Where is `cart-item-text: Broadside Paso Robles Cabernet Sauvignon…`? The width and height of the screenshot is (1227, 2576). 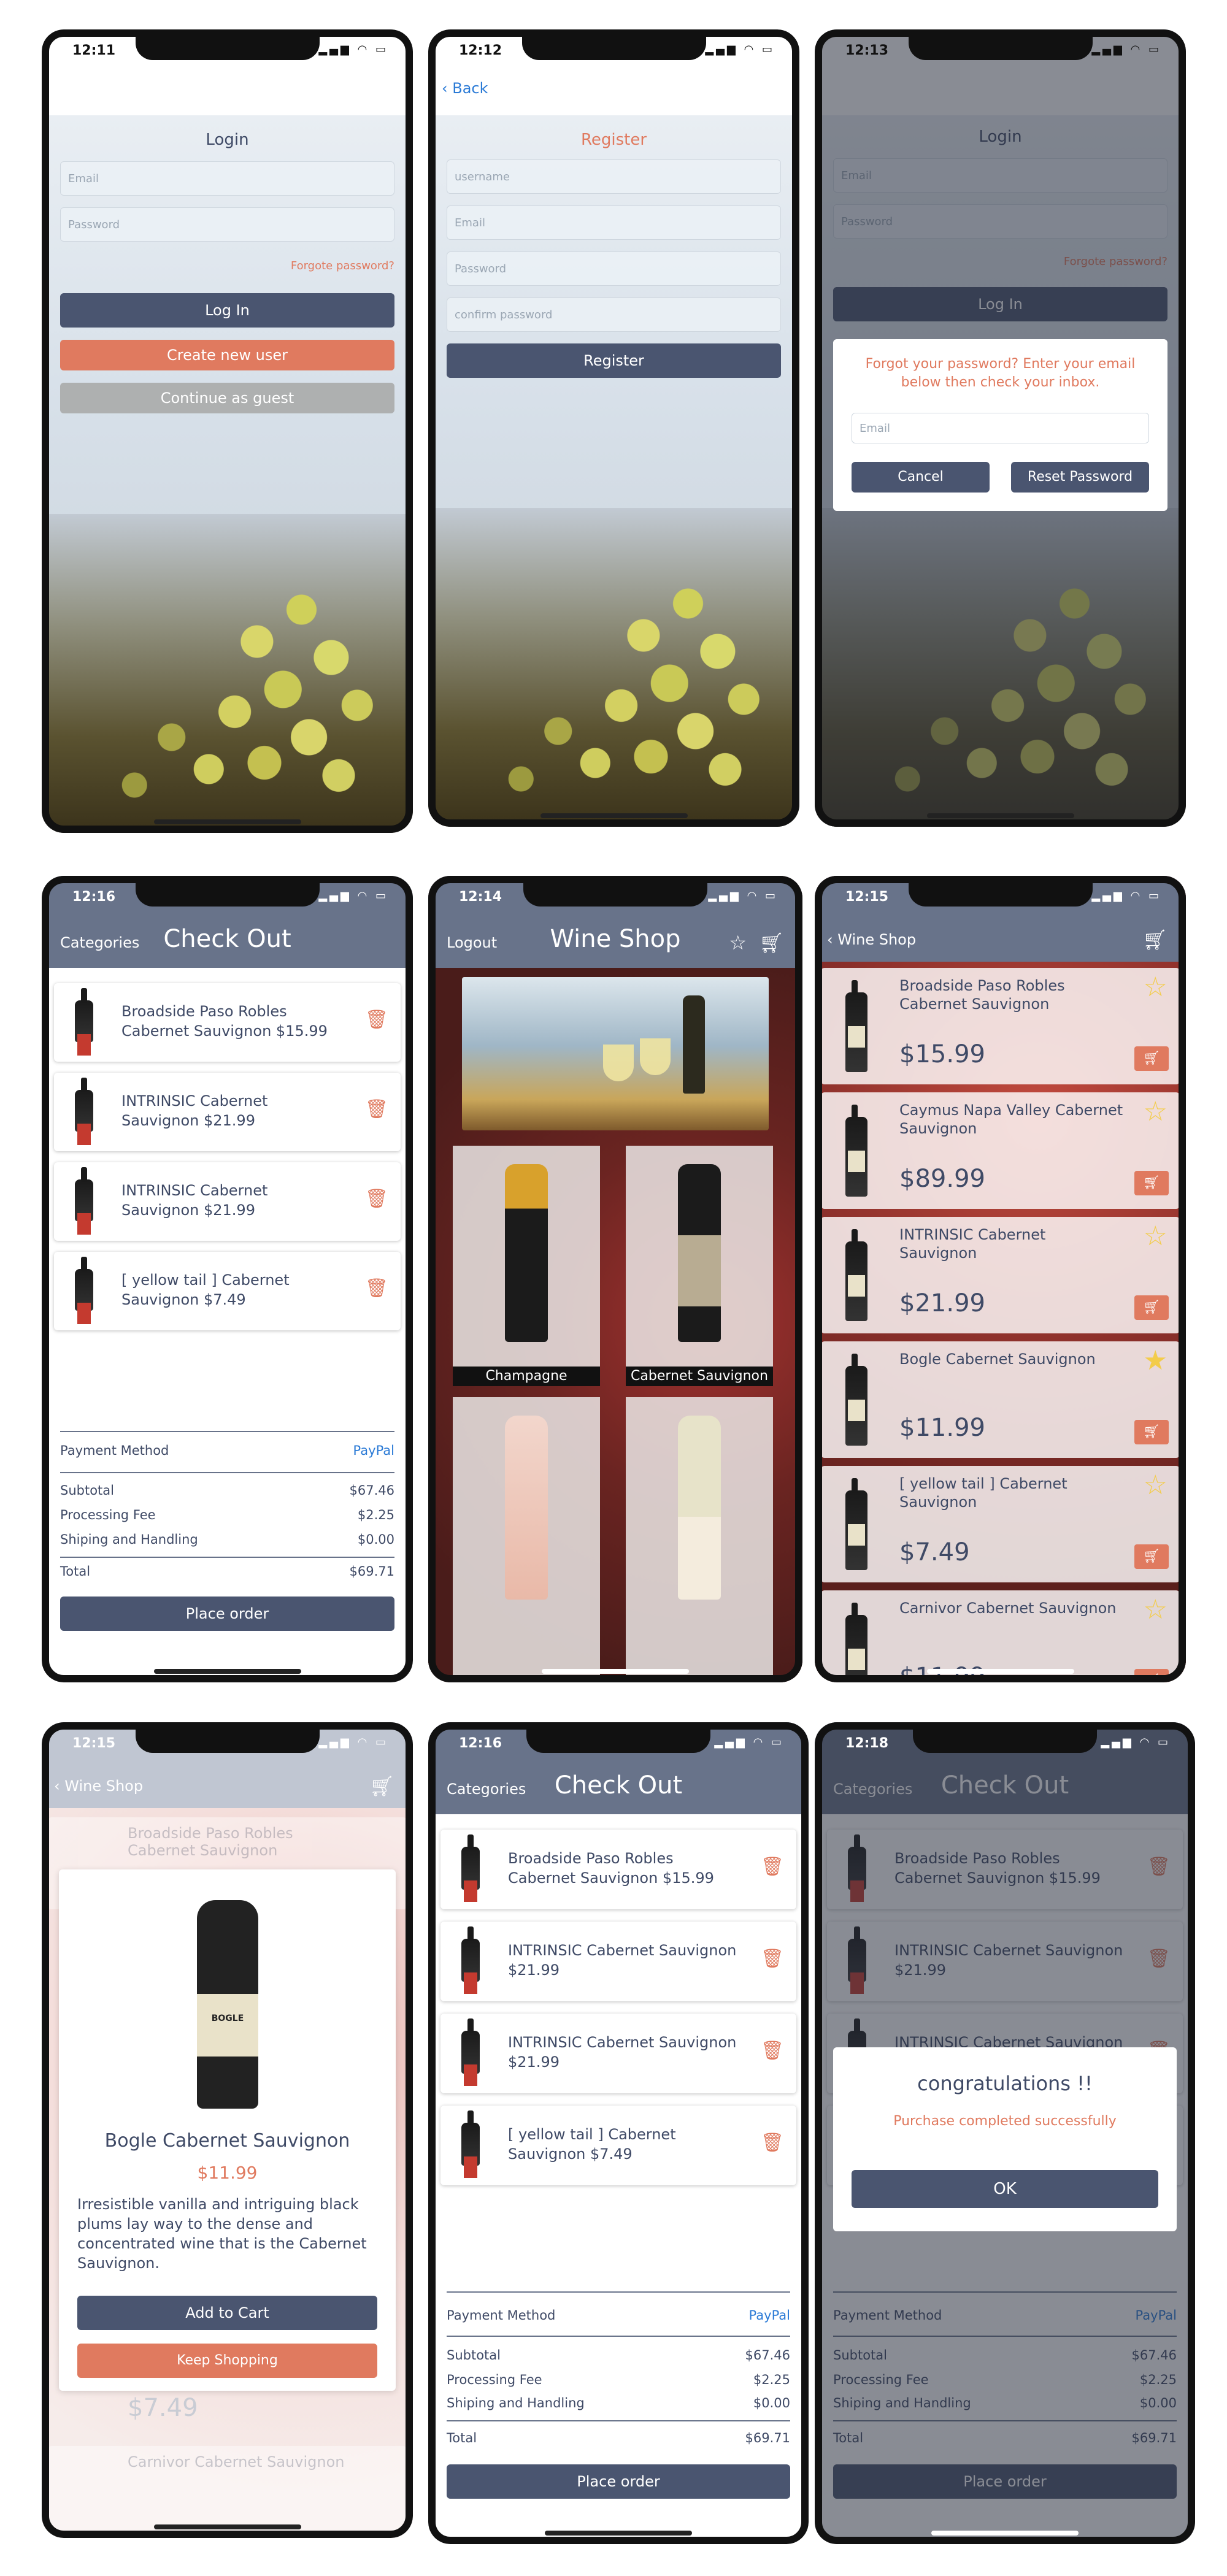 cart-item-text: Broadside Paso Robles Cabernet Sauvignon… is located at coordinates (611, 1868).